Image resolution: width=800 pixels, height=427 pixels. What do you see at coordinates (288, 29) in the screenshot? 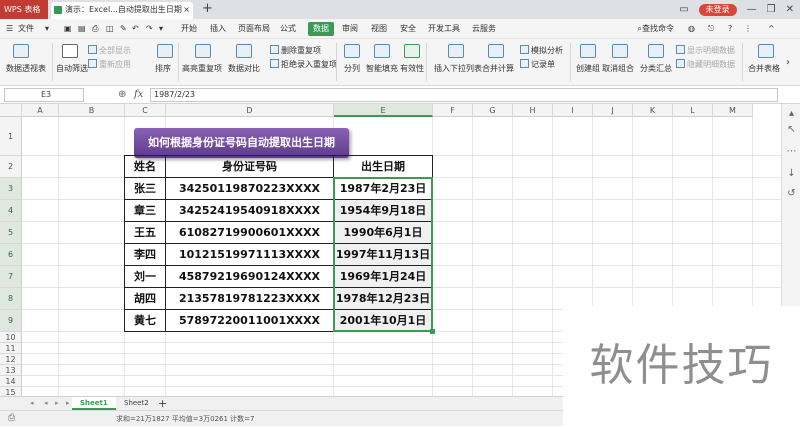
I see `menu-formula: 公式` at bounding box center [288, 29].